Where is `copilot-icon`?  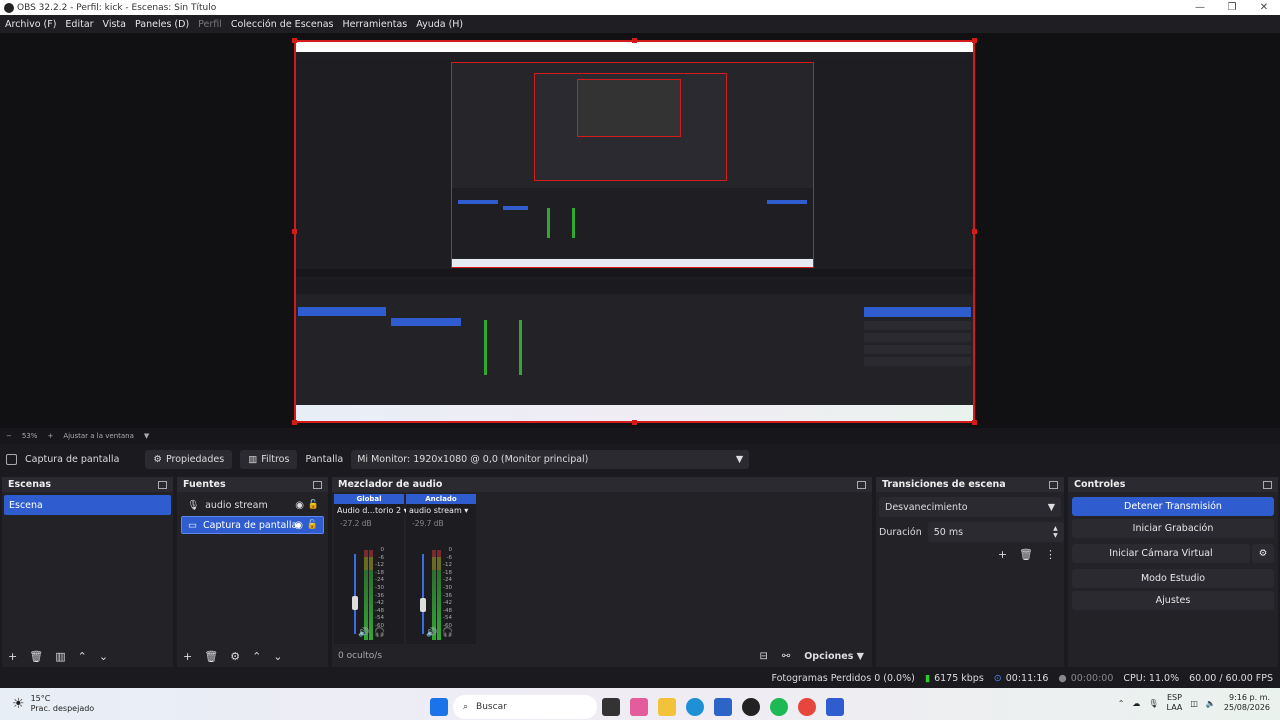
copilot-icon is located at coordinates (639, 707).